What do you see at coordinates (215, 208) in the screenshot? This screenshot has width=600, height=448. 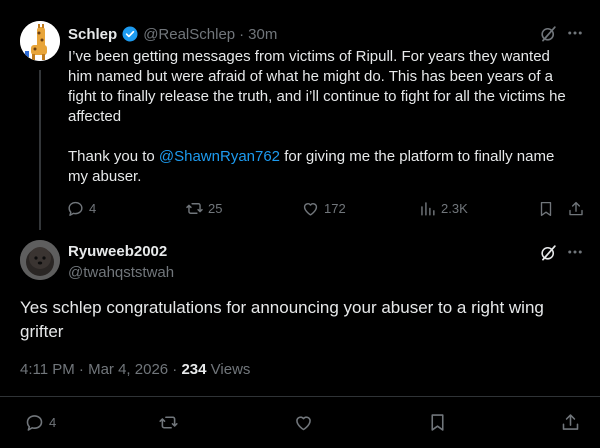 I see `repost-count: 25` at bounding box center [215, 208].